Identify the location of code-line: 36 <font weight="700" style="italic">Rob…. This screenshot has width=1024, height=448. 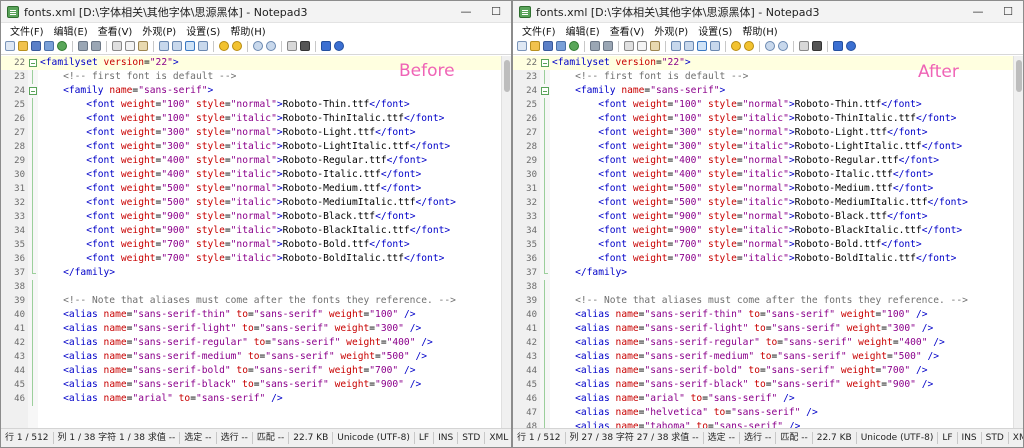
(251, 259).